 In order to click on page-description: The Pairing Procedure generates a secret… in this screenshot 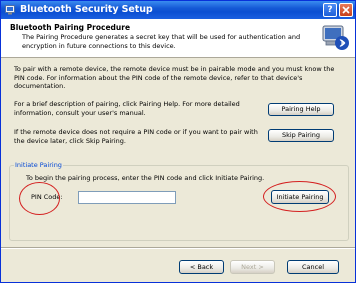, I will do `click(161, 41)`.